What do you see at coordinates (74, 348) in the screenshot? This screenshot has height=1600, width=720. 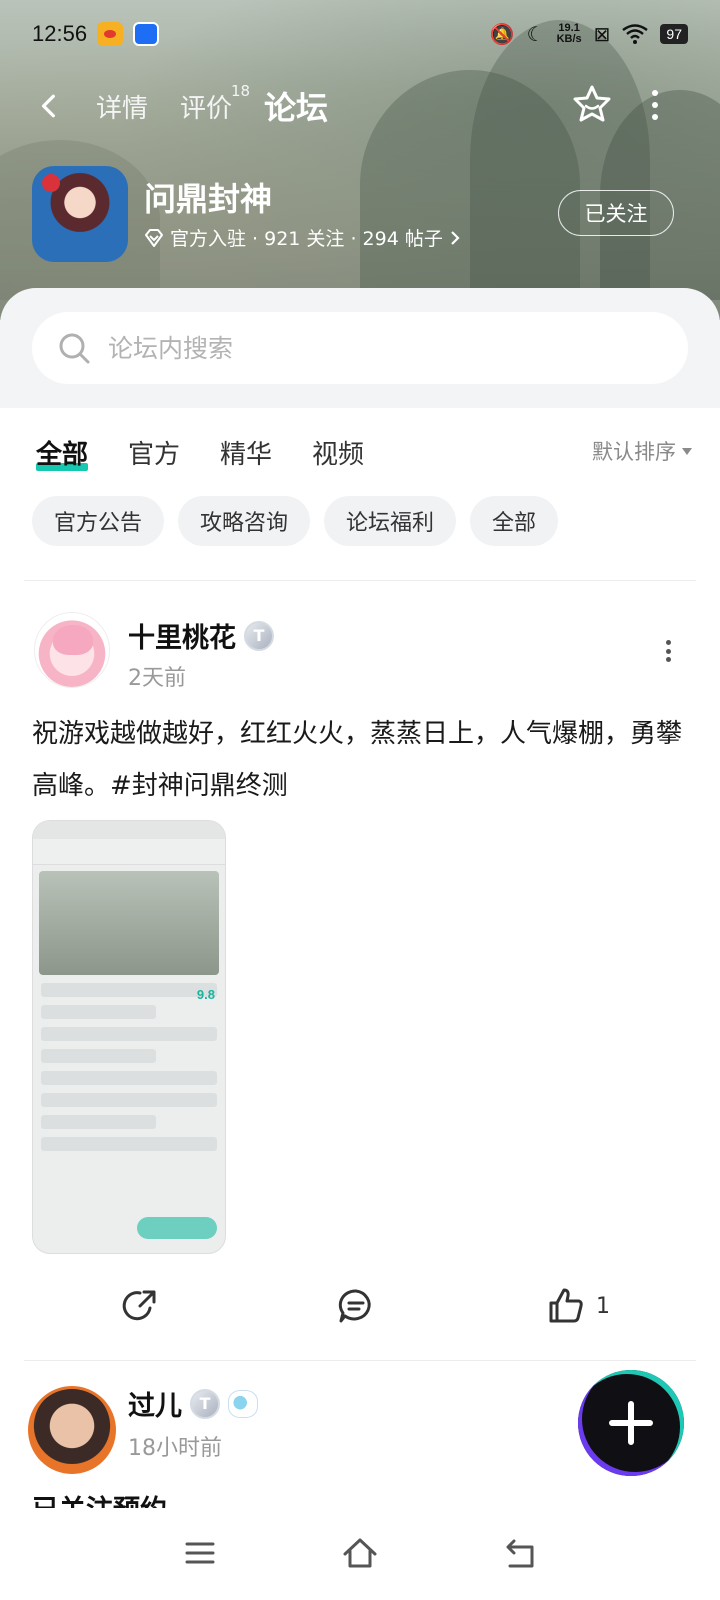 I see `search-icon` at bounding box center [74, 348].